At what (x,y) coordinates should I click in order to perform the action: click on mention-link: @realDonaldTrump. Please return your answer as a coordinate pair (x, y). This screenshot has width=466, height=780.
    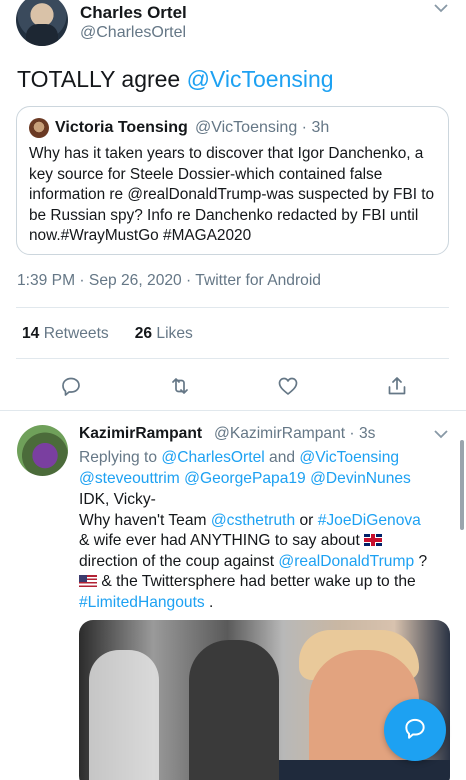
    Looking at the image, I should click on (346, 561).